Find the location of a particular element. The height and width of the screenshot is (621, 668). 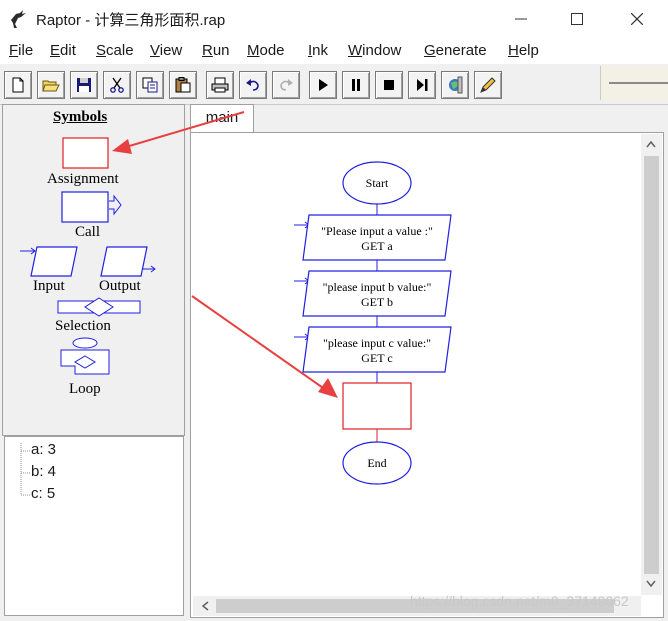

menu-view: View is located at coordinates (166, 50).